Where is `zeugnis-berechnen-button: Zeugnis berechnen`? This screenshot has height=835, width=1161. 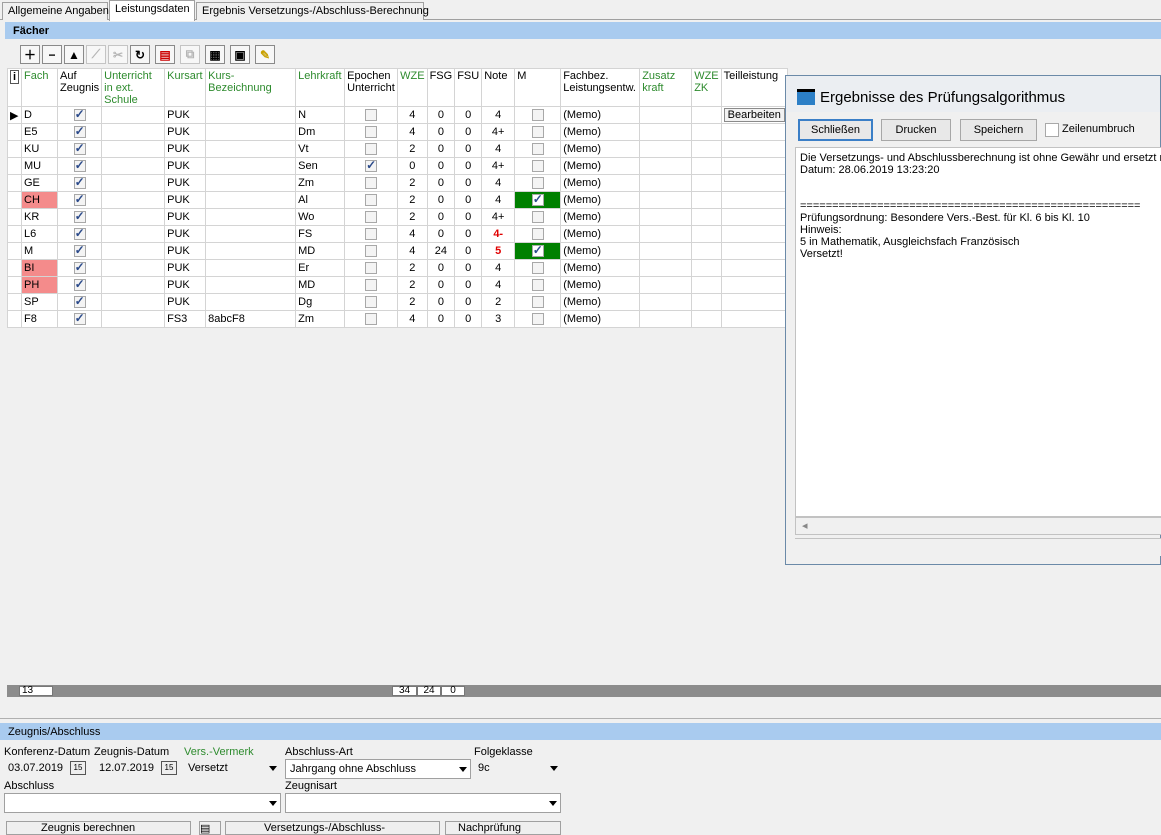 zeugnis-berechnen-button: Zeugnis berechnen is located at coordinates (98, 828).